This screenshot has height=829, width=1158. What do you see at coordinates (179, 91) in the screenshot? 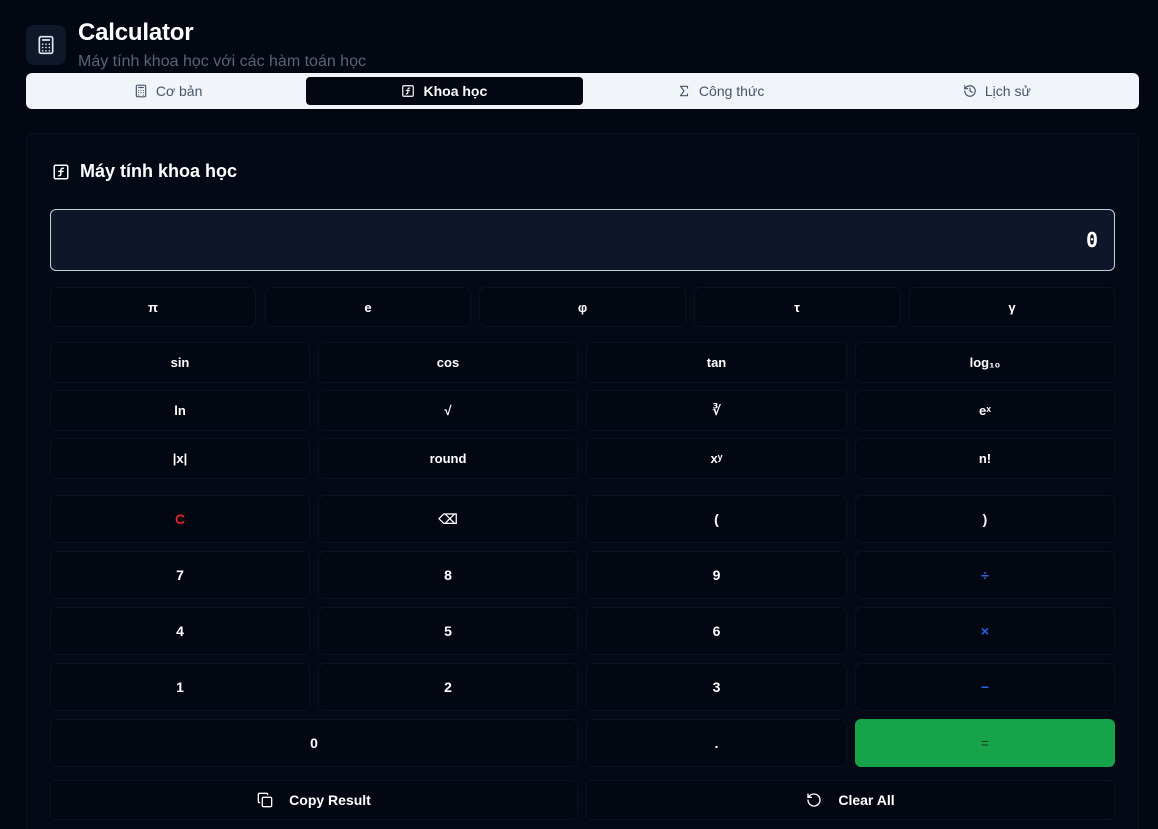
I see `tab-label: Cơ bản` at bounding box center [179, 91].